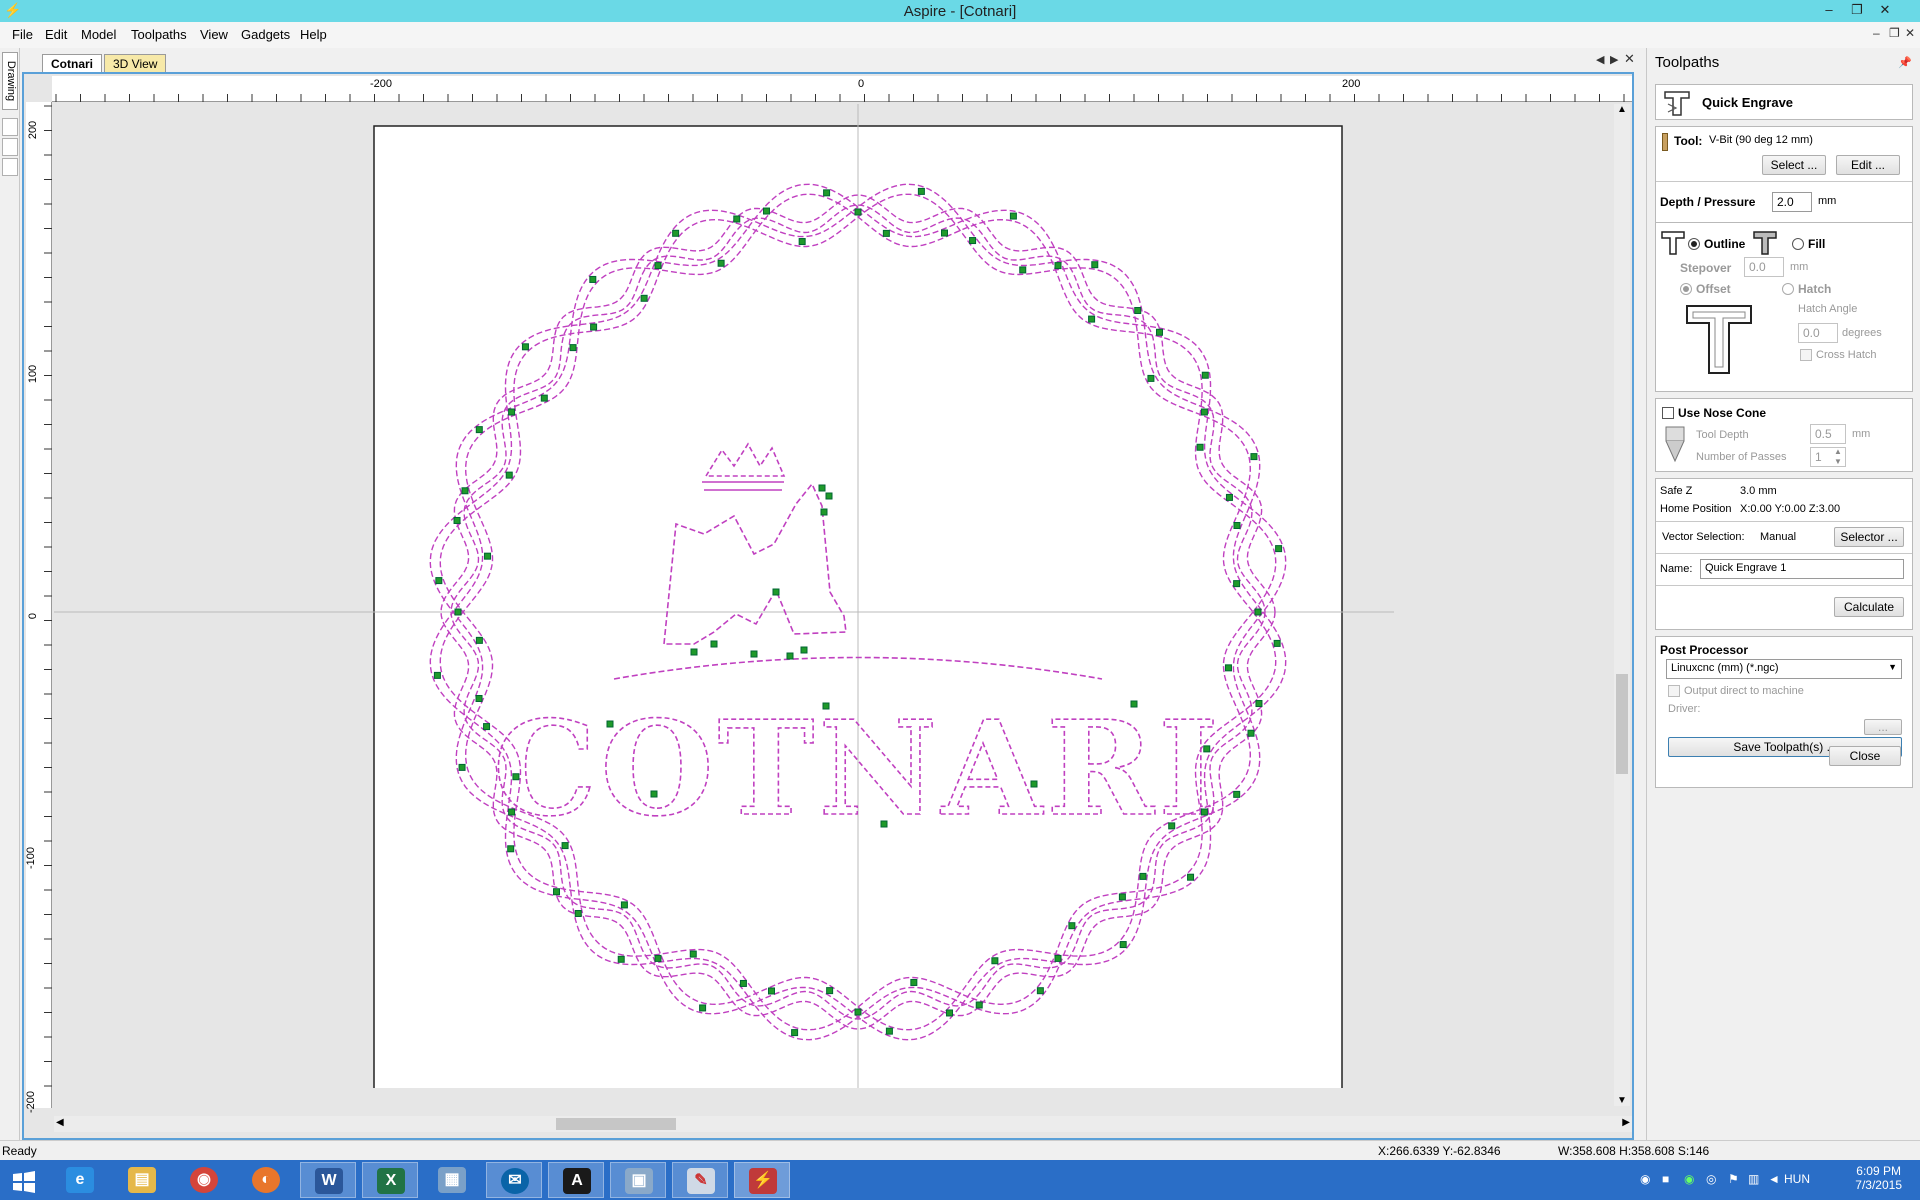  Describe the element at coordinates (1753, 1179) in the screenshot. I see `network-icon: ▥` at that location.